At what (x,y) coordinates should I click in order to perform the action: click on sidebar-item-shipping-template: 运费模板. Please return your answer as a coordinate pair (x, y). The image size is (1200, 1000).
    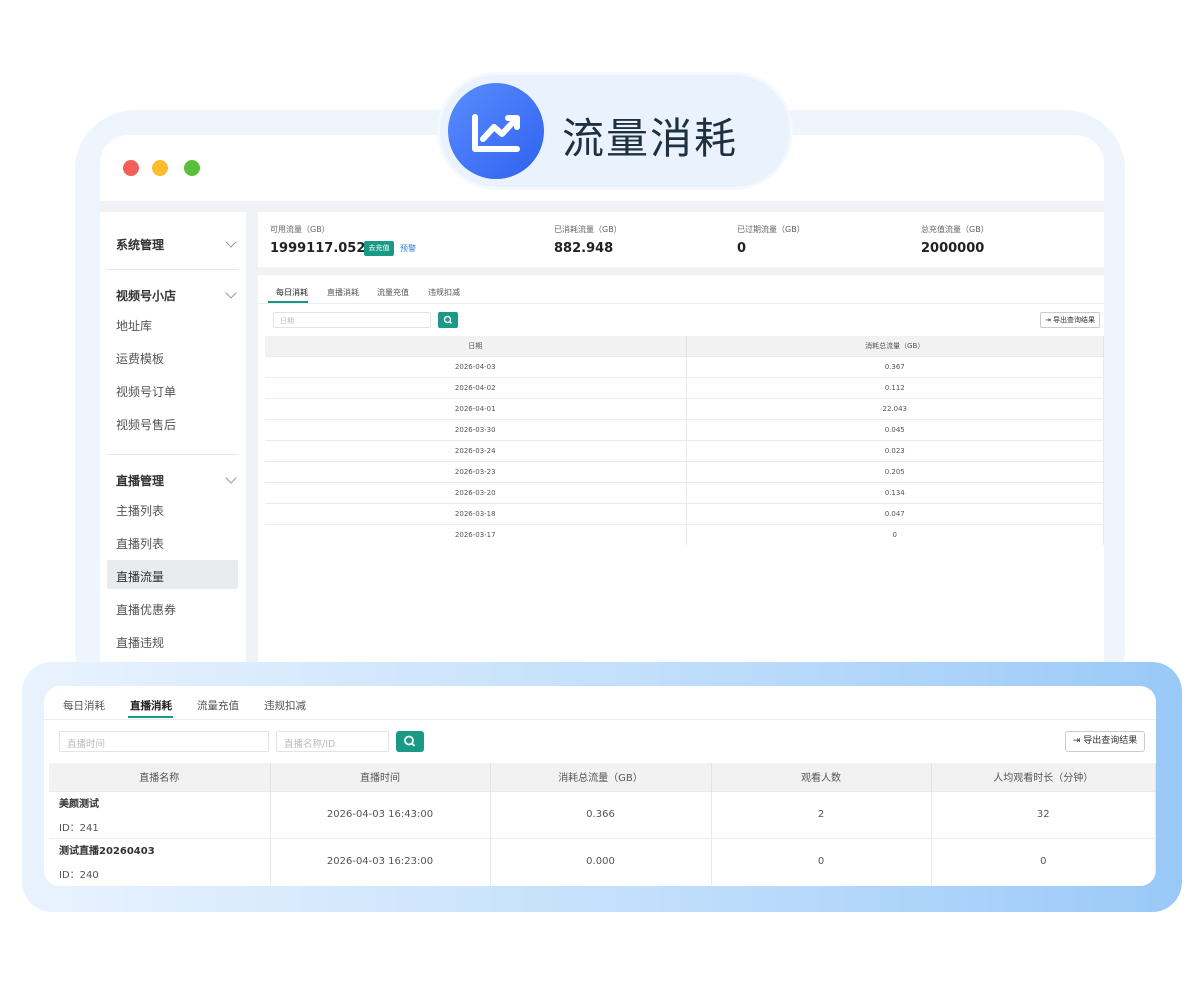
    Looking at the image, I should click on (140, 358).